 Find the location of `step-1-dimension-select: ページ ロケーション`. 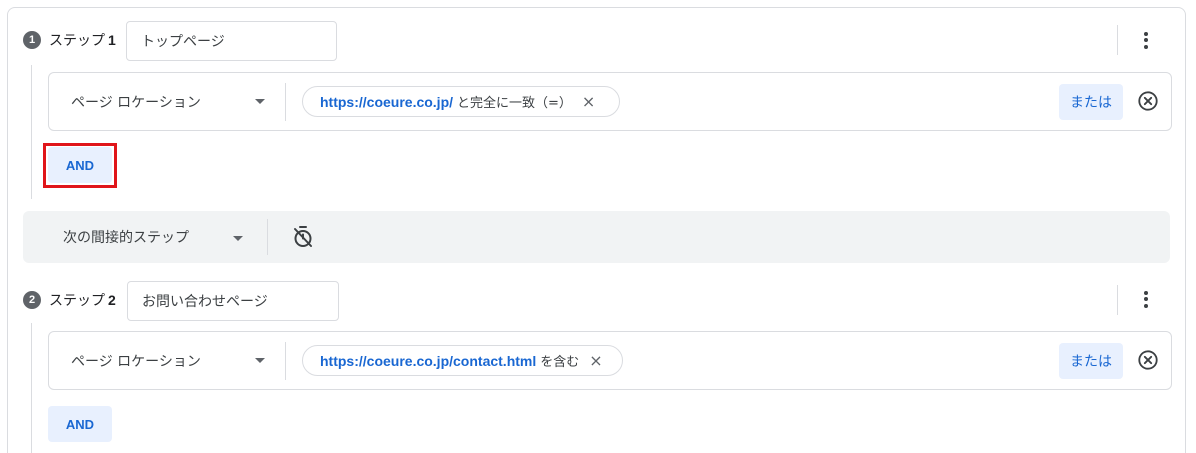

step-1-dimension-select: ページ ロケーション is located at coordinates (171, 101).